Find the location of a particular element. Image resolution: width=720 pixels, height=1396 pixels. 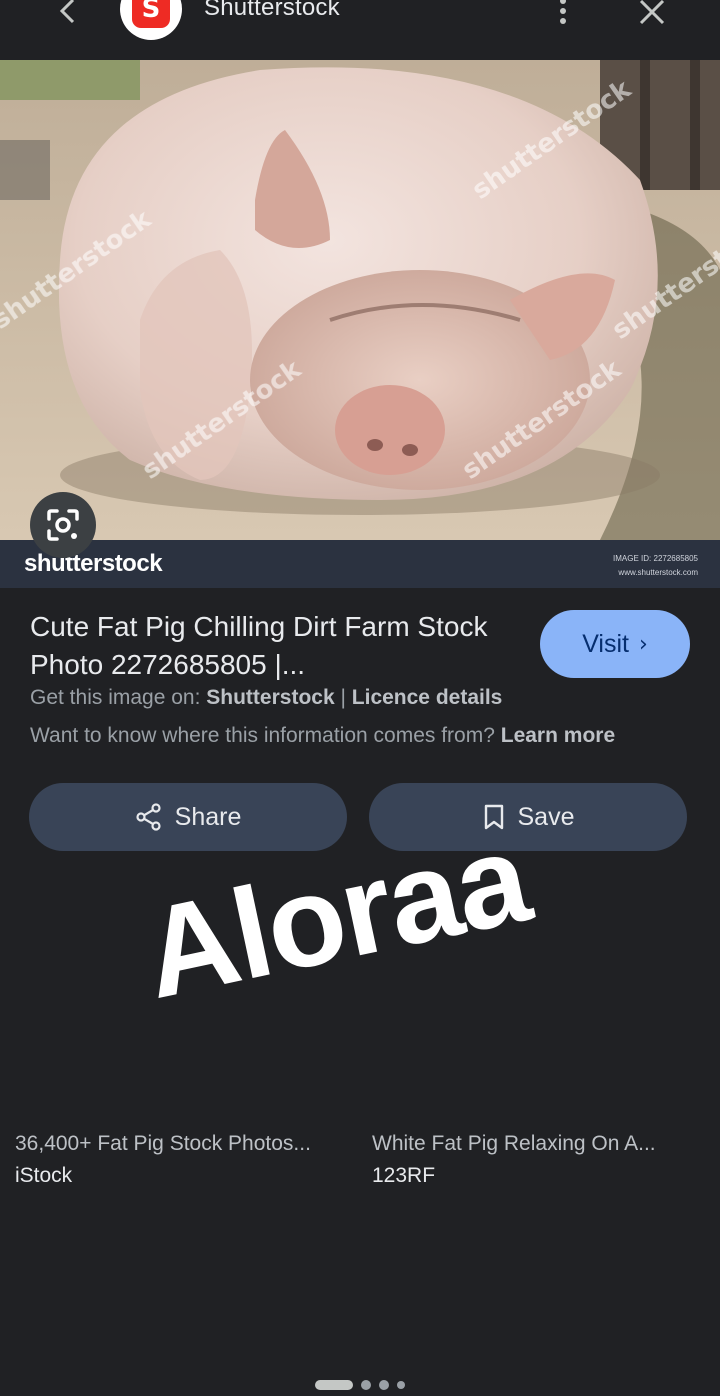

chevron-left-icon is located at coordinates (67, 12).